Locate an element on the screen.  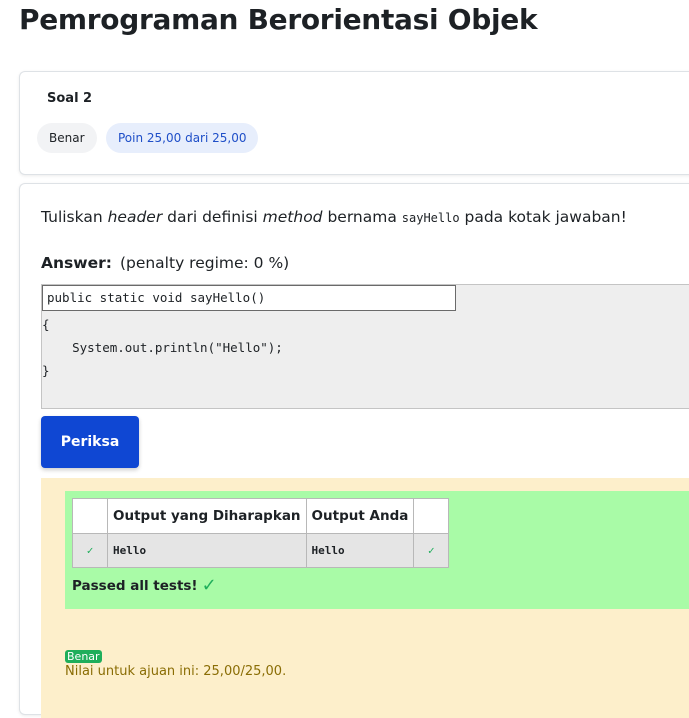
header-status is located at coordinates (90, 516).